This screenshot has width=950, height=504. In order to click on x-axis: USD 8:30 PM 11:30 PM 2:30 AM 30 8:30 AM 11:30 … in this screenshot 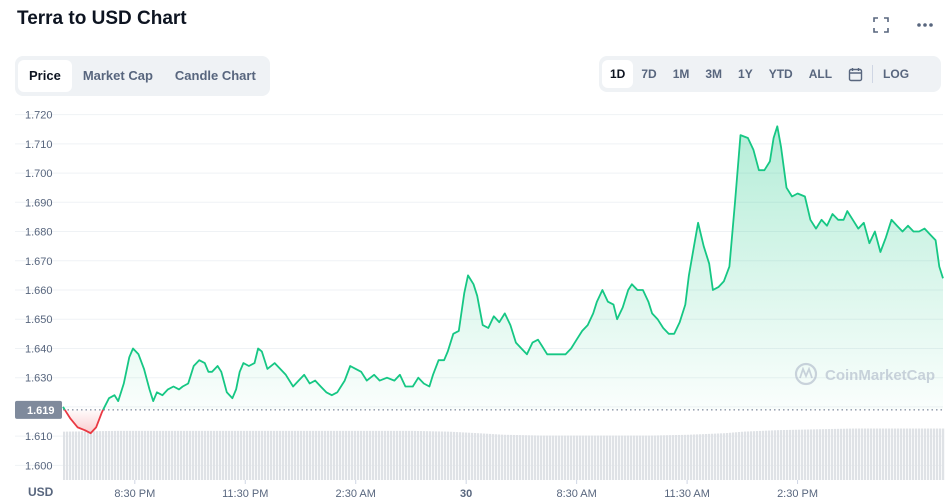, I will do `click(423, 490)`.